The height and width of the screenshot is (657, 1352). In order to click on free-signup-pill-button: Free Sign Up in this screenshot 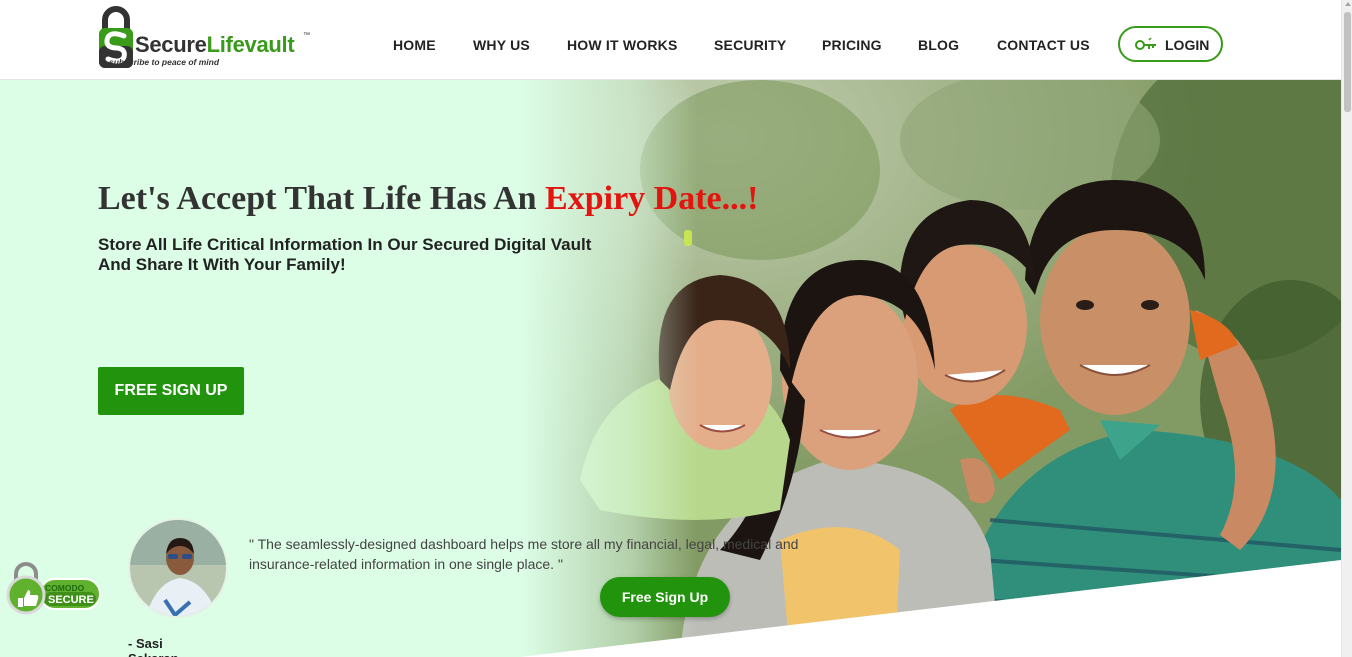, I will do `click(665, 597)`.